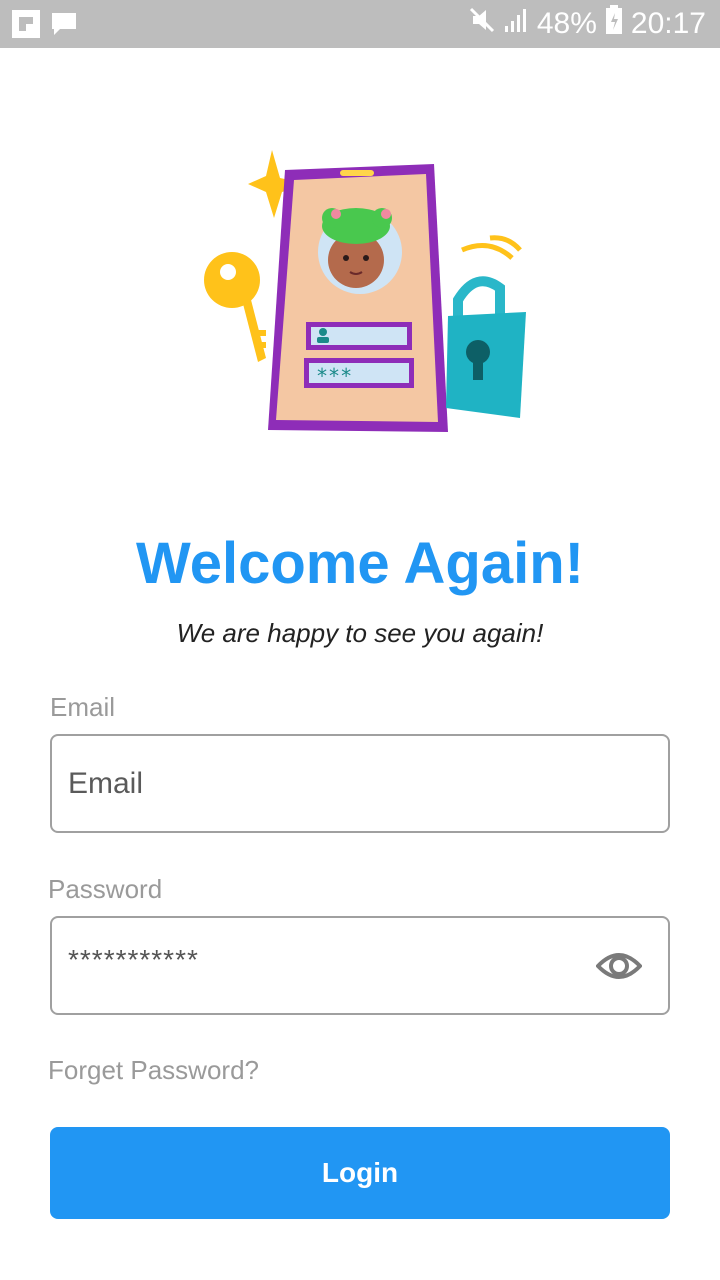  What do you see at coordinates (235, 307) in the screenshot?
I see `key-icon` at bounding box center [235, 307].